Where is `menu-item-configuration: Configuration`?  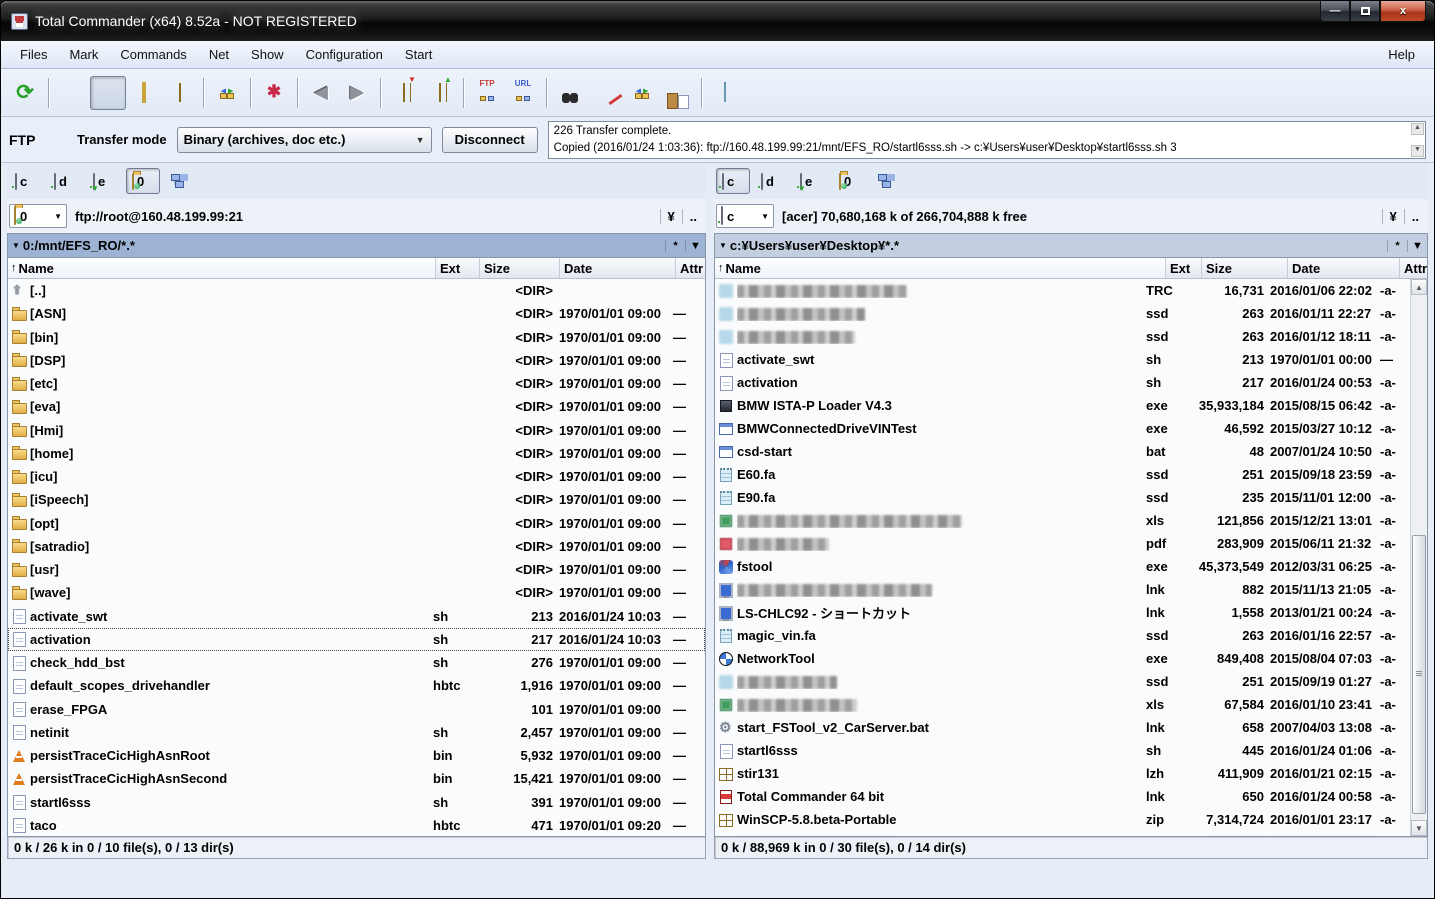 menu-item-configuration: Configuration is located at coordinates (344, 54).